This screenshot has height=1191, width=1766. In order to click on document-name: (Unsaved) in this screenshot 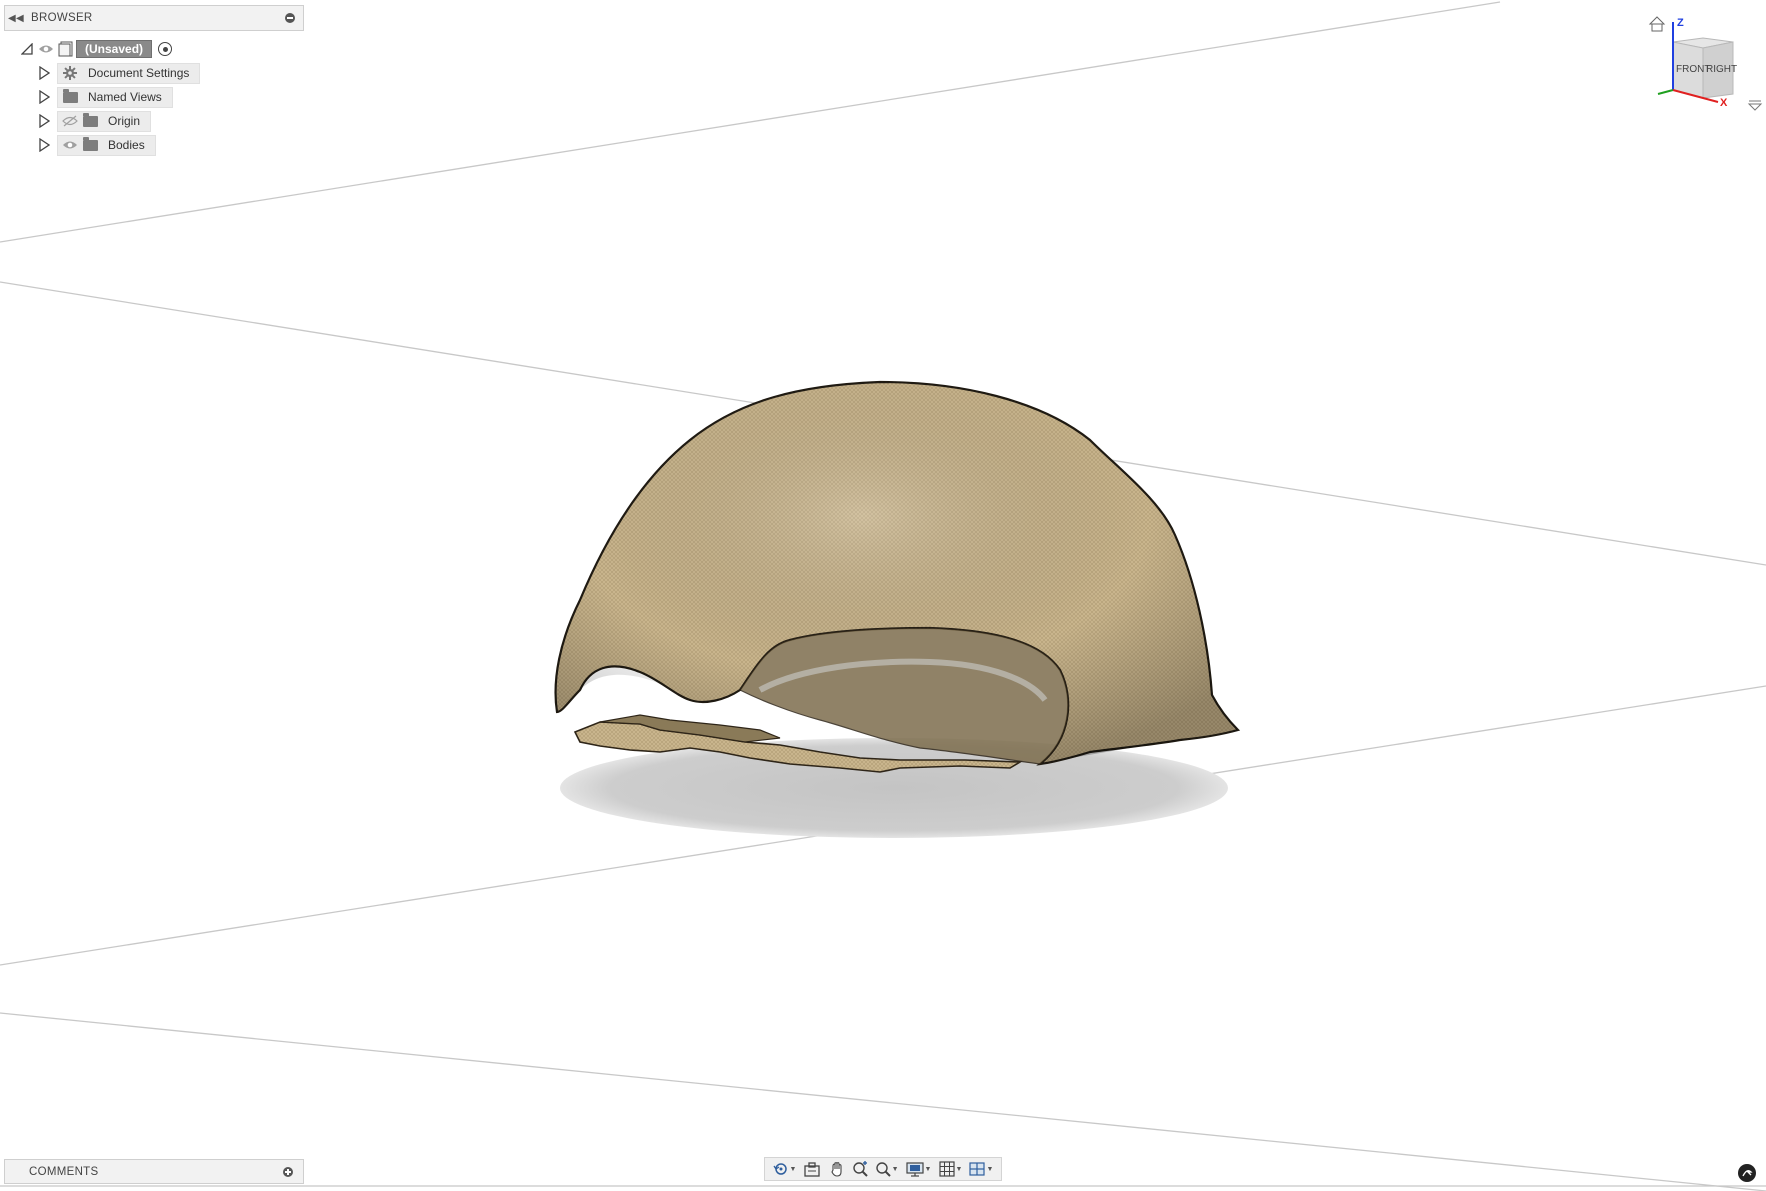, I will do `click(114, 49)`.